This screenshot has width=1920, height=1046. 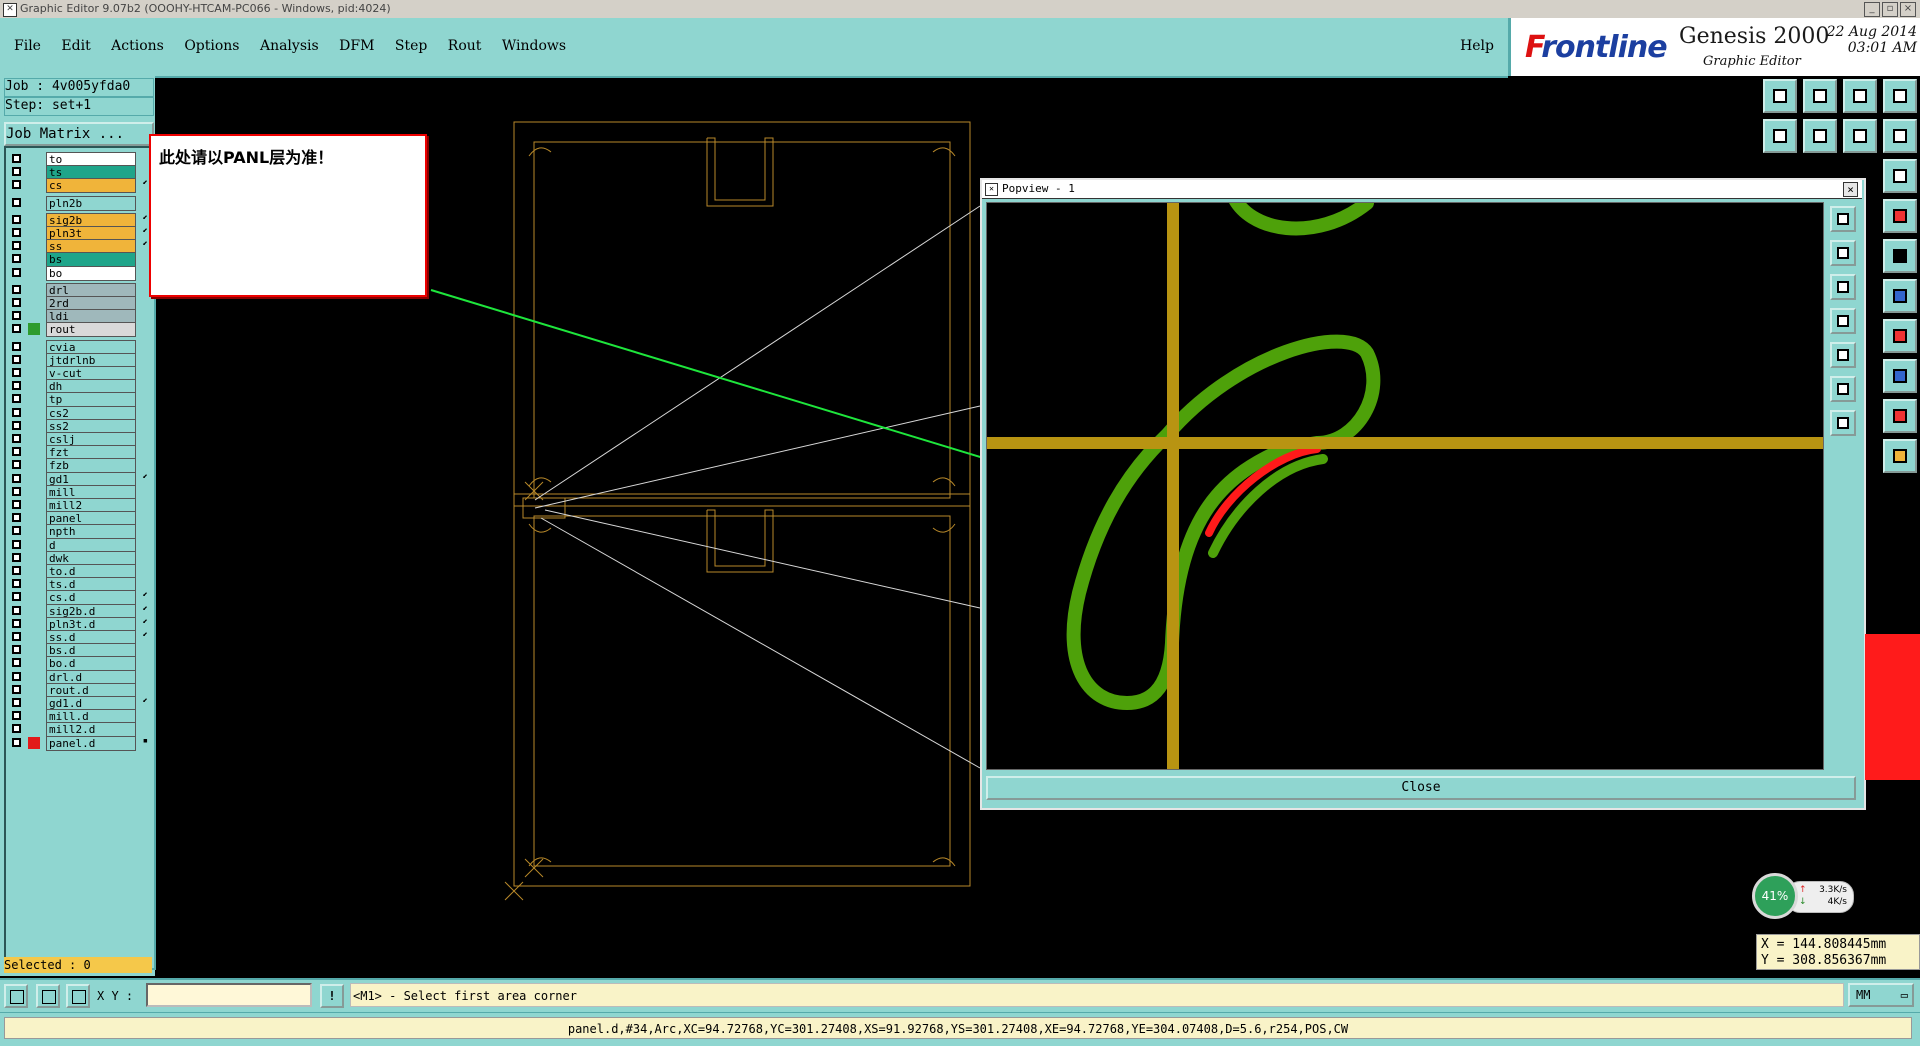 What do you see at coordinates (1908, 9) in the screenshot?
I see `close-window-icon: ×` at bounding box center [1908, 9].